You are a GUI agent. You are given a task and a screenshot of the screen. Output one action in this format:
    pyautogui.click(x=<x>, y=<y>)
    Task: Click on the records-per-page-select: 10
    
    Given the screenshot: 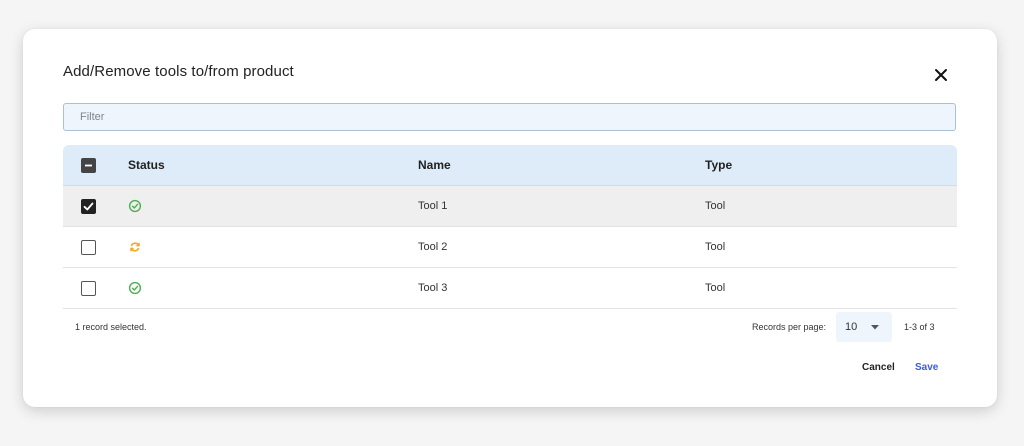 What is the action you would take?
    pyautogui.click(x=864, y=327)
    